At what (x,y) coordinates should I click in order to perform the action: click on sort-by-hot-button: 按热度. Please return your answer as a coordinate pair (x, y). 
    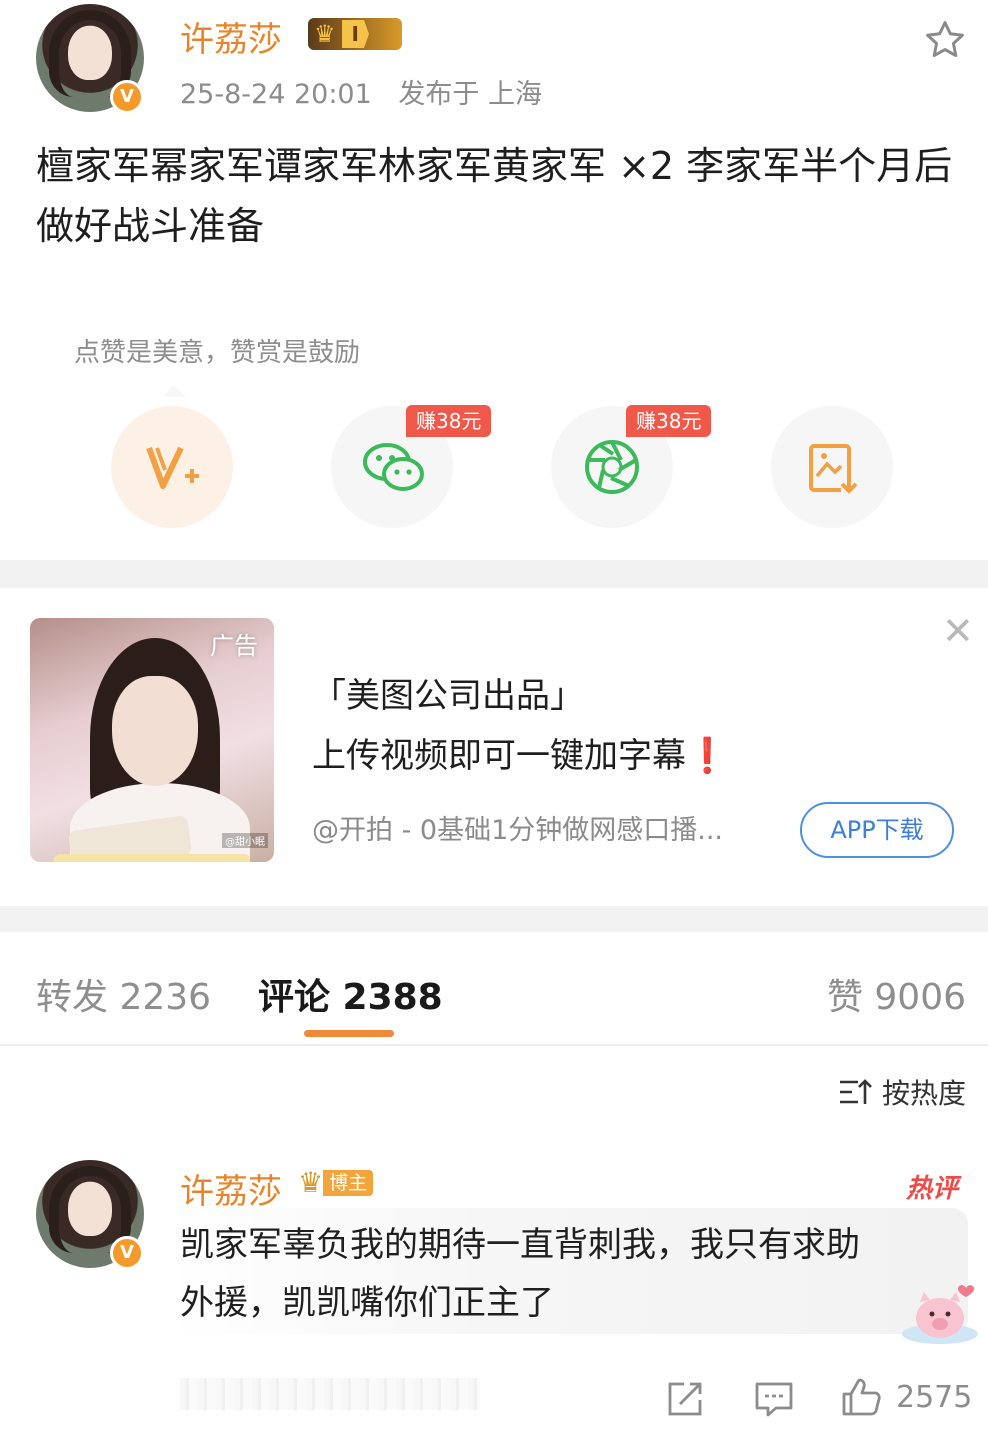
    Looking at the image, I should click on (902, 1092).